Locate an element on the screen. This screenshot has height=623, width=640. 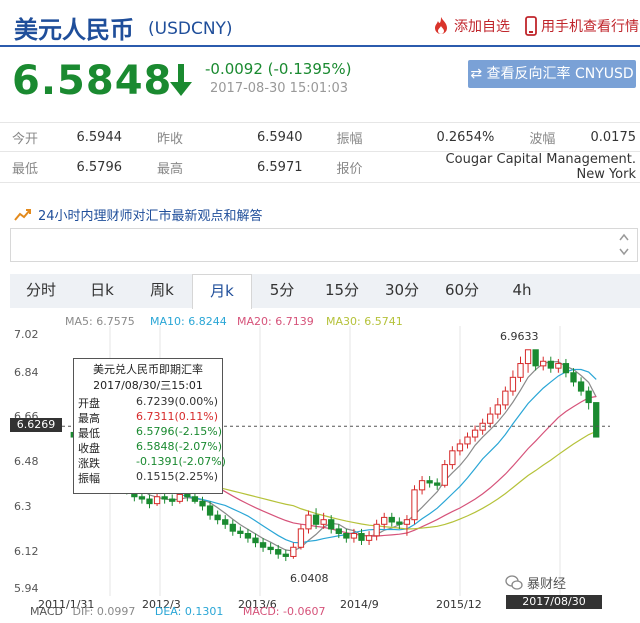
tab-60min: 60分 is located at coordinates (462, 291).